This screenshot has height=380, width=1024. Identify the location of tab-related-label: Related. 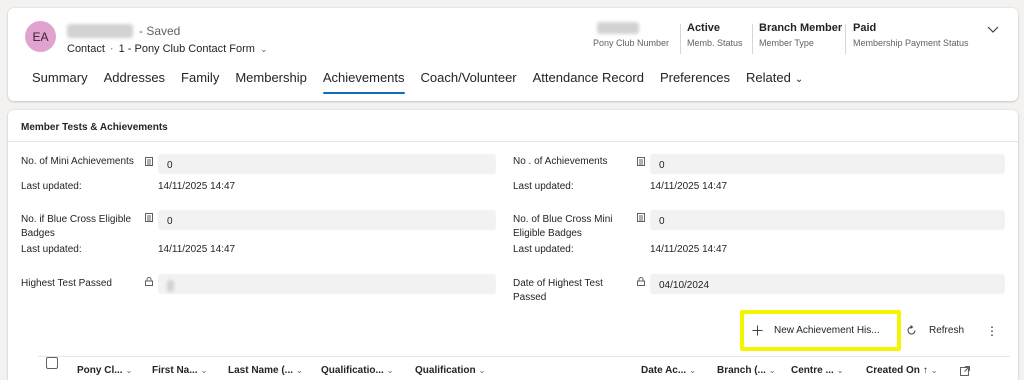
(768, 77).